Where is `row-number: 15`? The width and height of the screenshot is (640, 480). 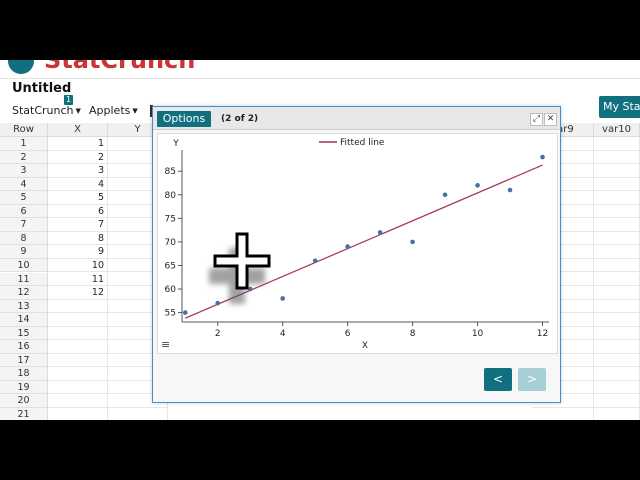 row-number: 15 is located at coordinates (24, 333).